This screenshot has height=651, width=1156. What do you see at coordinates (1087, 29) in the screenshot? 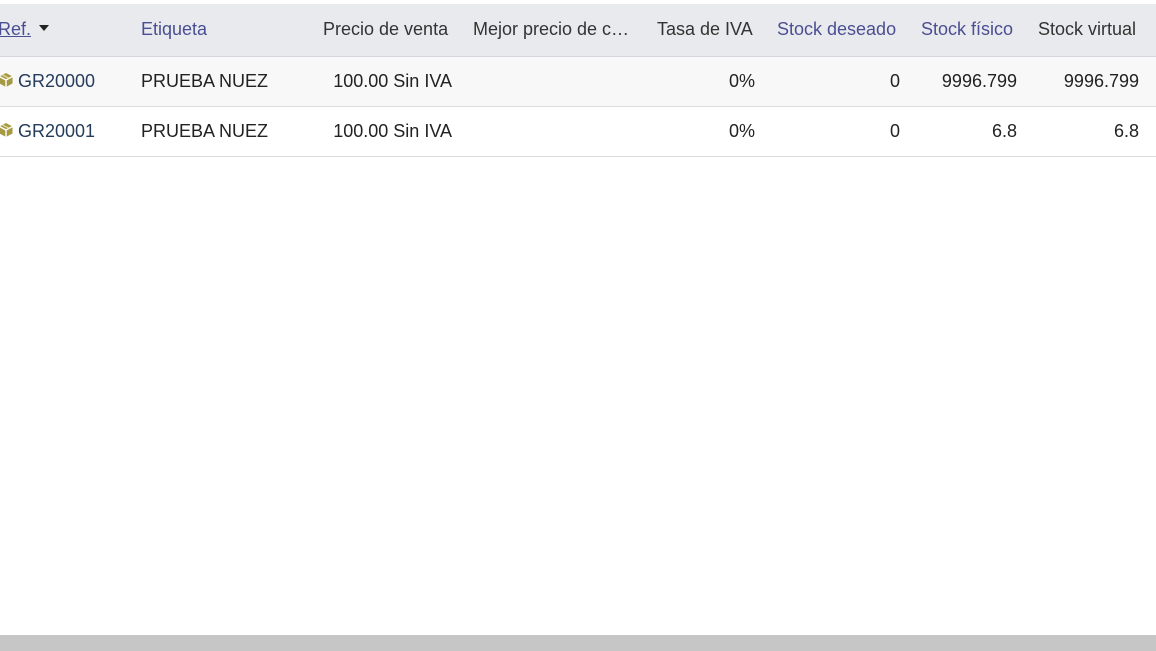
I see `column-header-virtual-stock: Stock virtual` at bounding box center [1087, 29].